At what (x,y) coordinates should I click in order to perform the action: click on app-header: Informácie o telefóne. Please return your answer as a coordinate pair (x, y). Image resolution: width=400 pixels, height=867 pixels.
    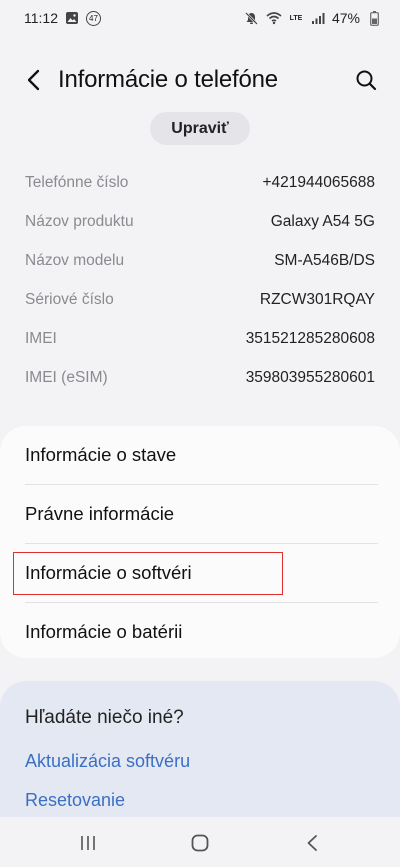
    Looking at the image, I should click on (200, 80).